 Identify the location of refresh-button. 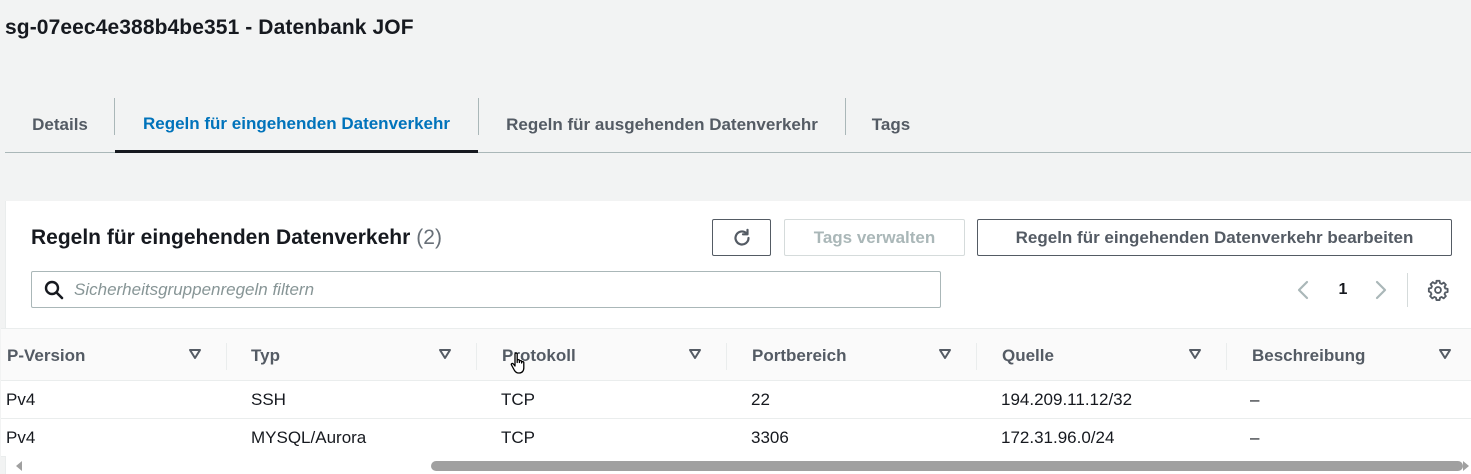
(741, 237).